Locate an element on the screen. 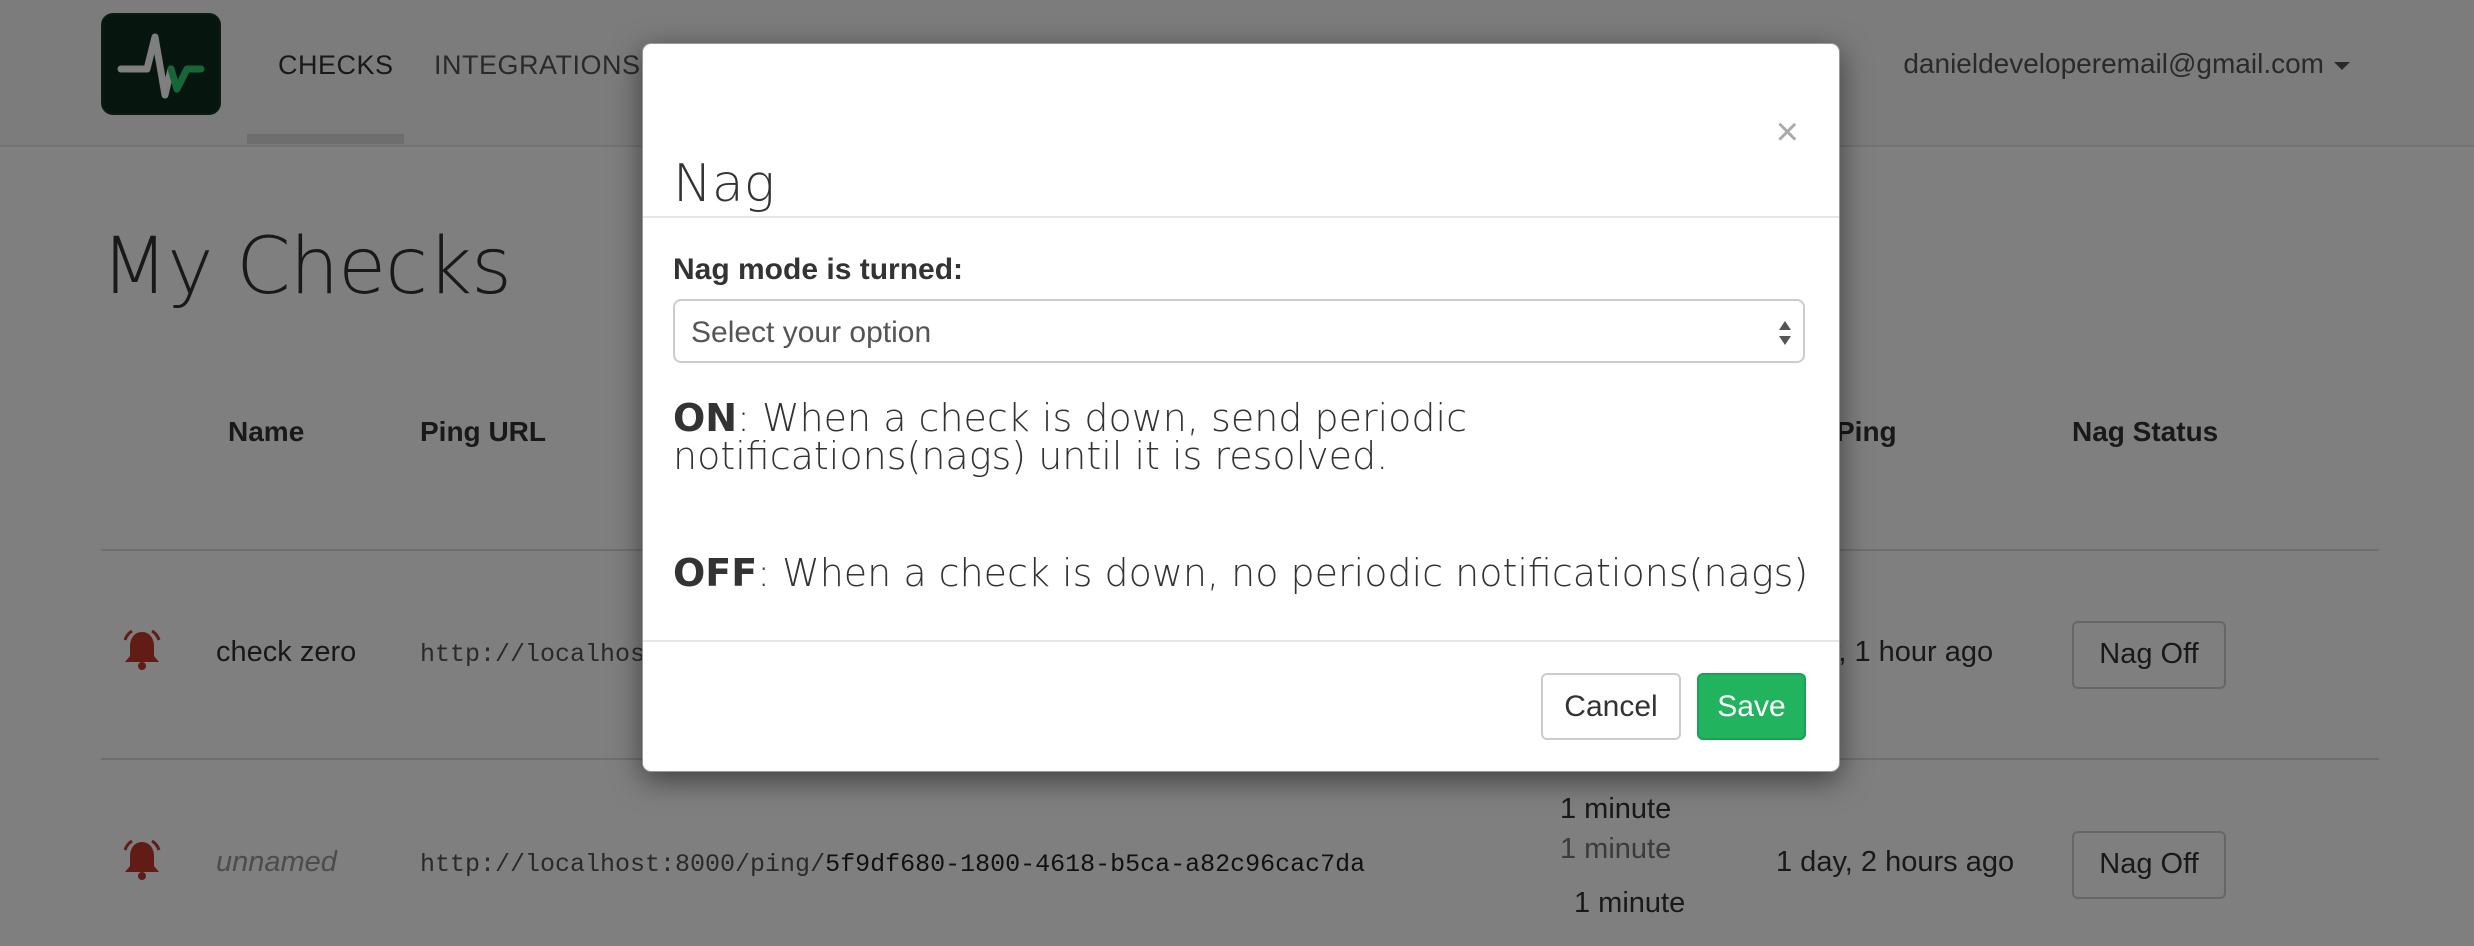  modal-header-divider is located at coordinates (1241, 217).